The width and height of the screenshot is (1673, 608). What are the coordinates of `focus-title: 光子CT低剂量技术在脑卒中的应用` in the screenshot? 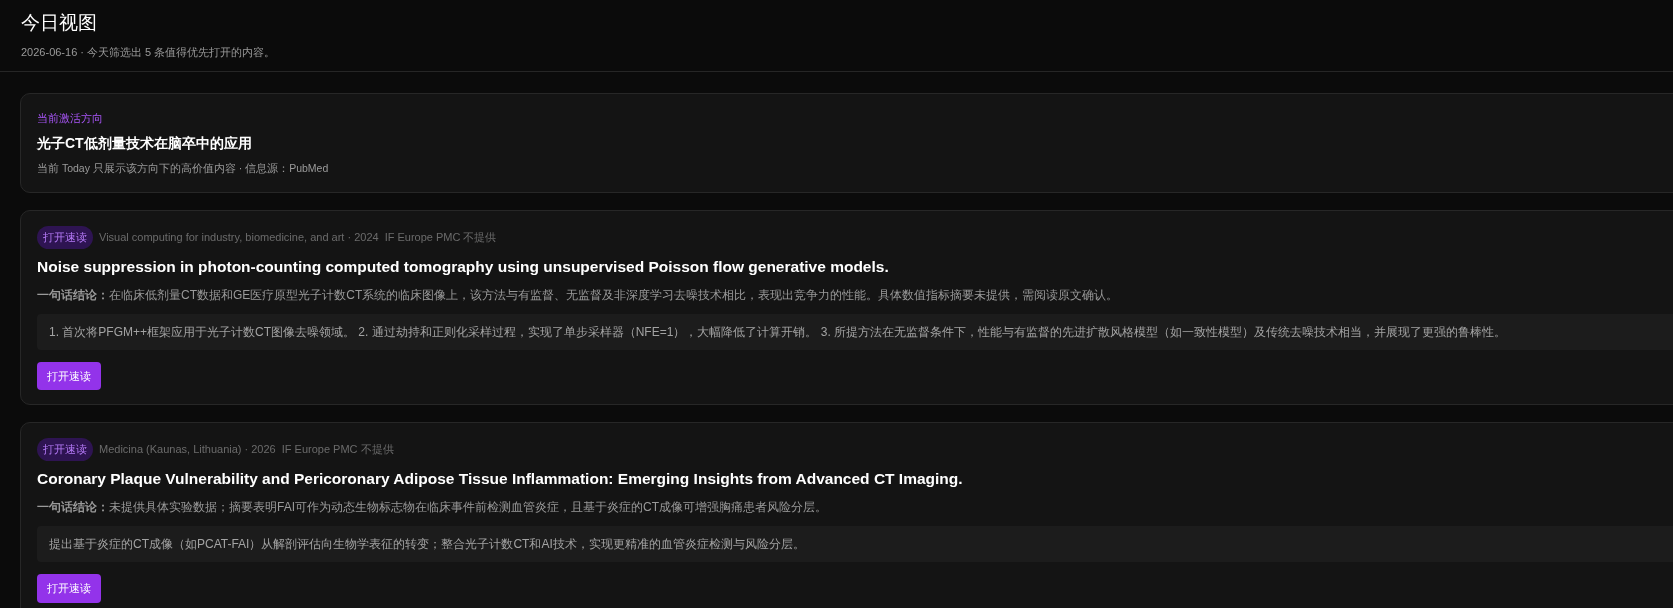 It's located at (145, 143).